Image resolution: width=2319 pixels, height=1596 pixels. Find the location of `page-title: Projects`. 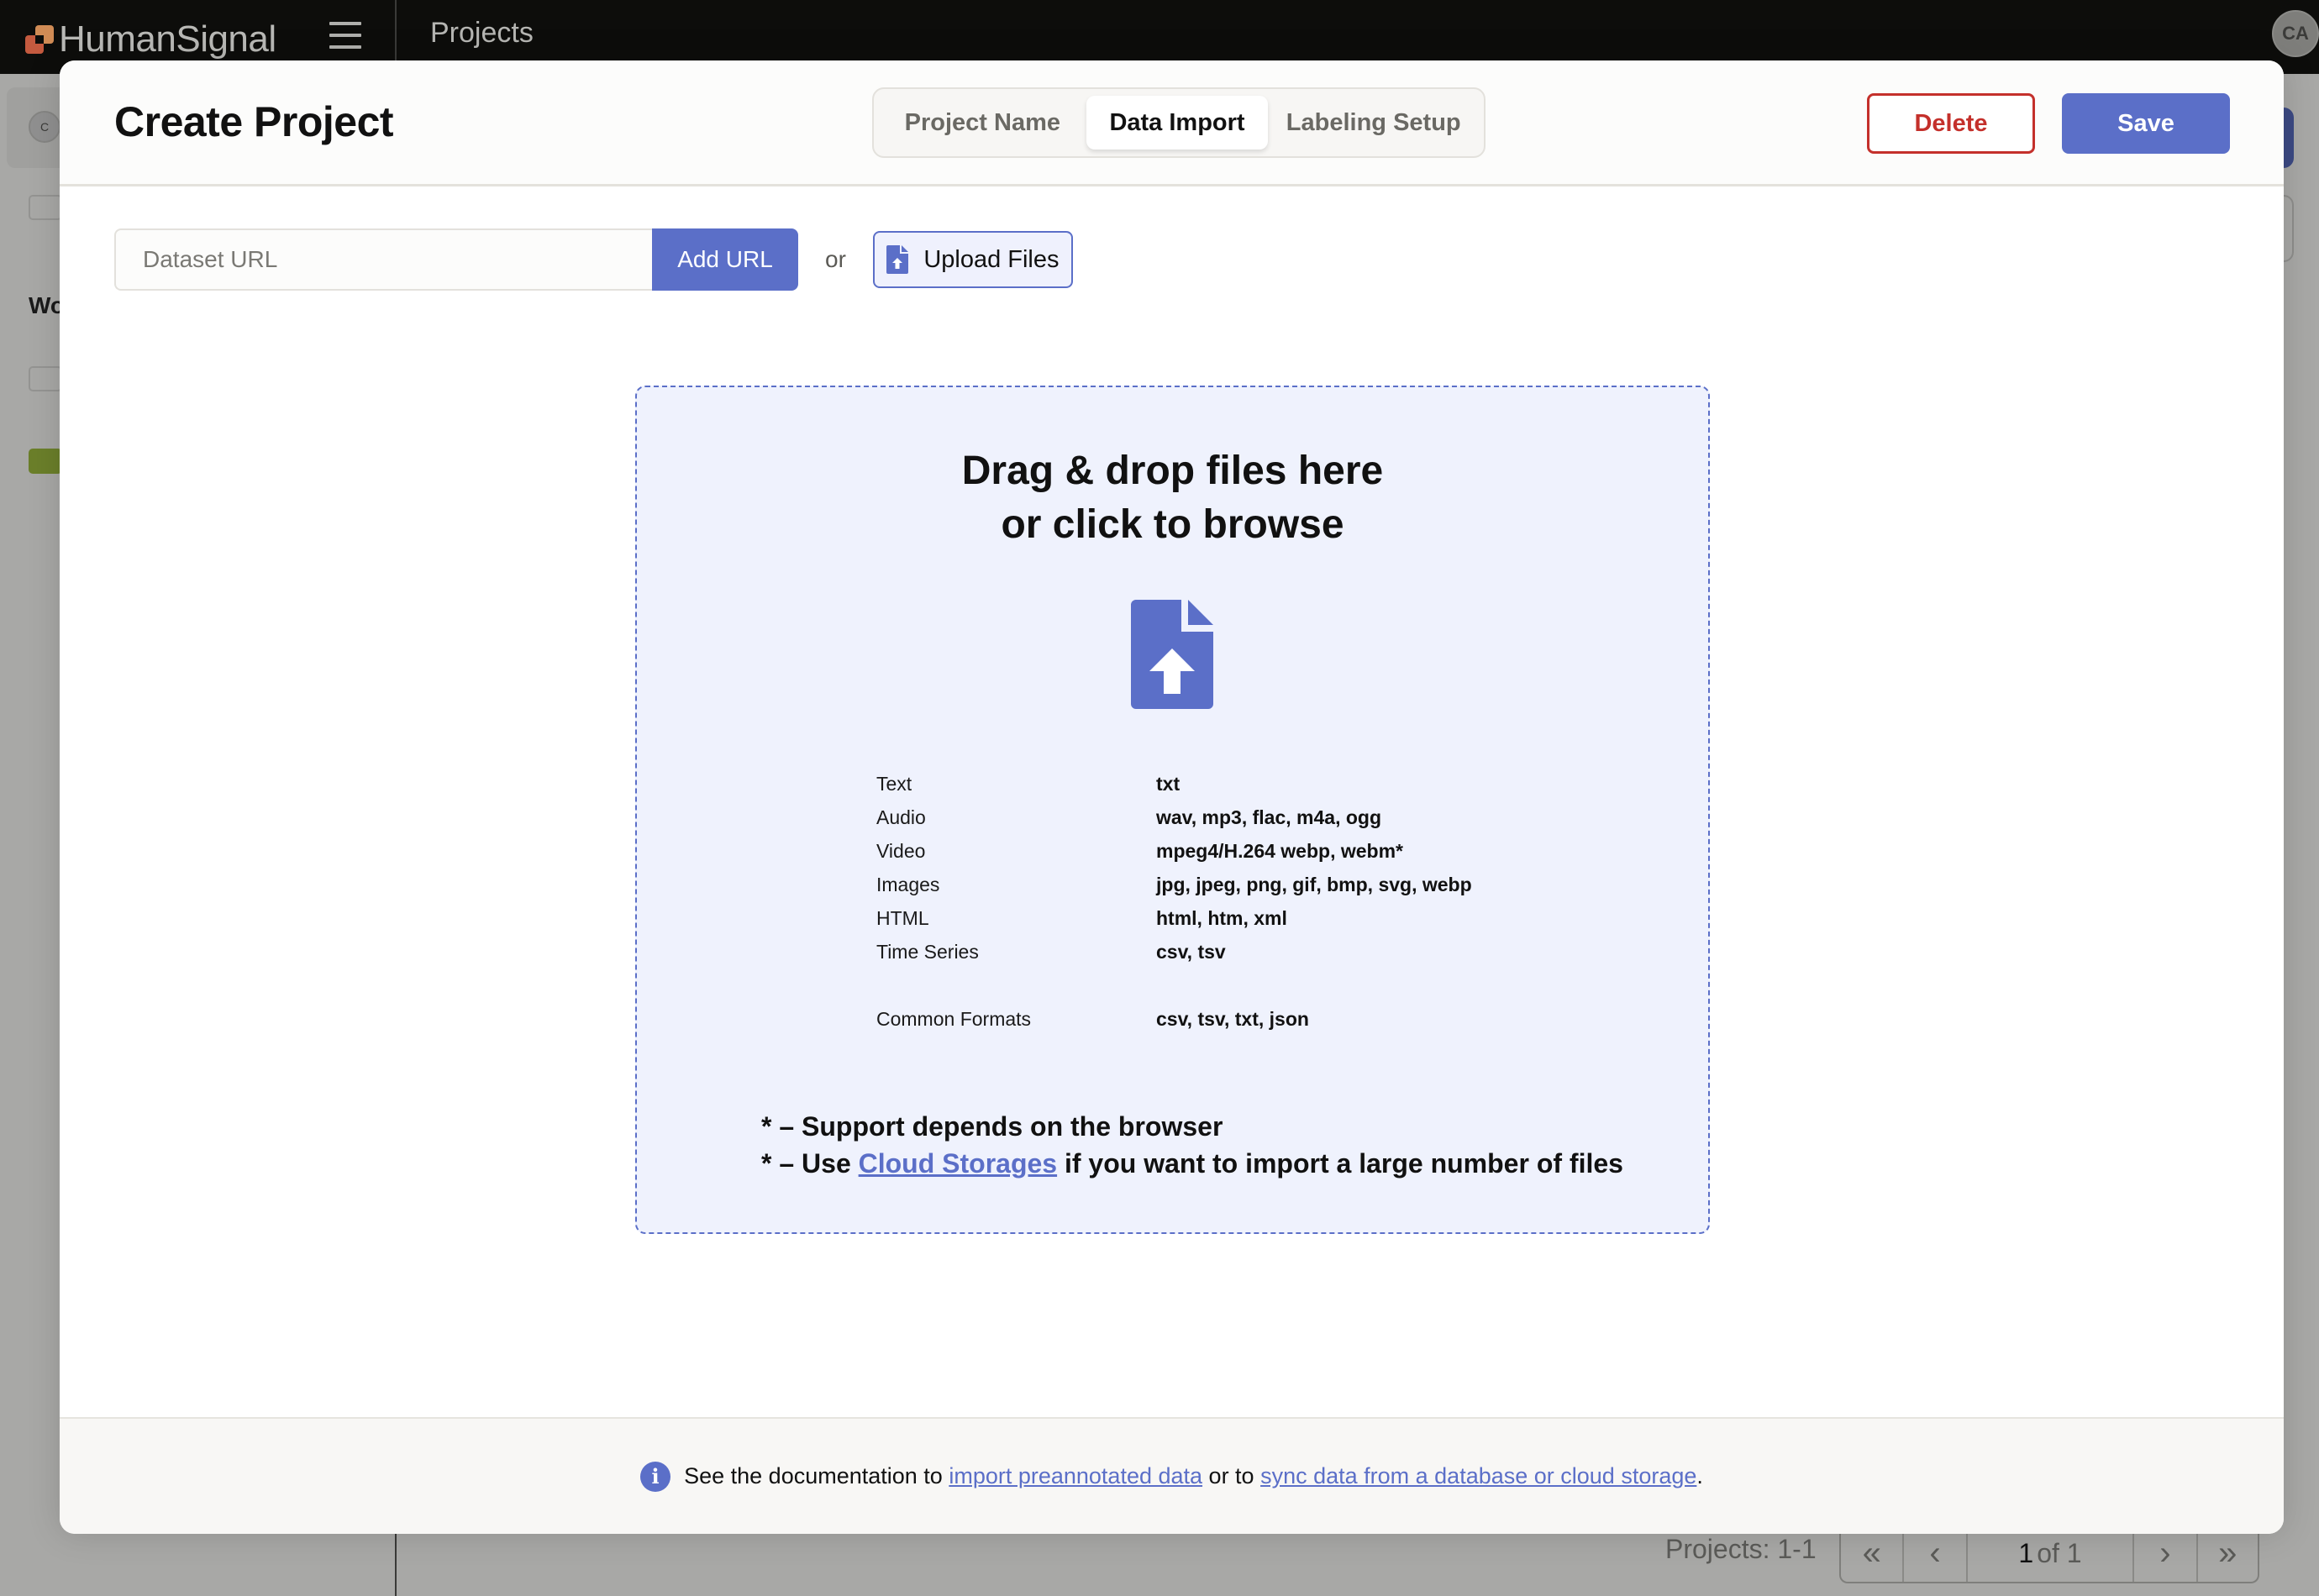

page-title: Projects is located at coordinates (482, 33).